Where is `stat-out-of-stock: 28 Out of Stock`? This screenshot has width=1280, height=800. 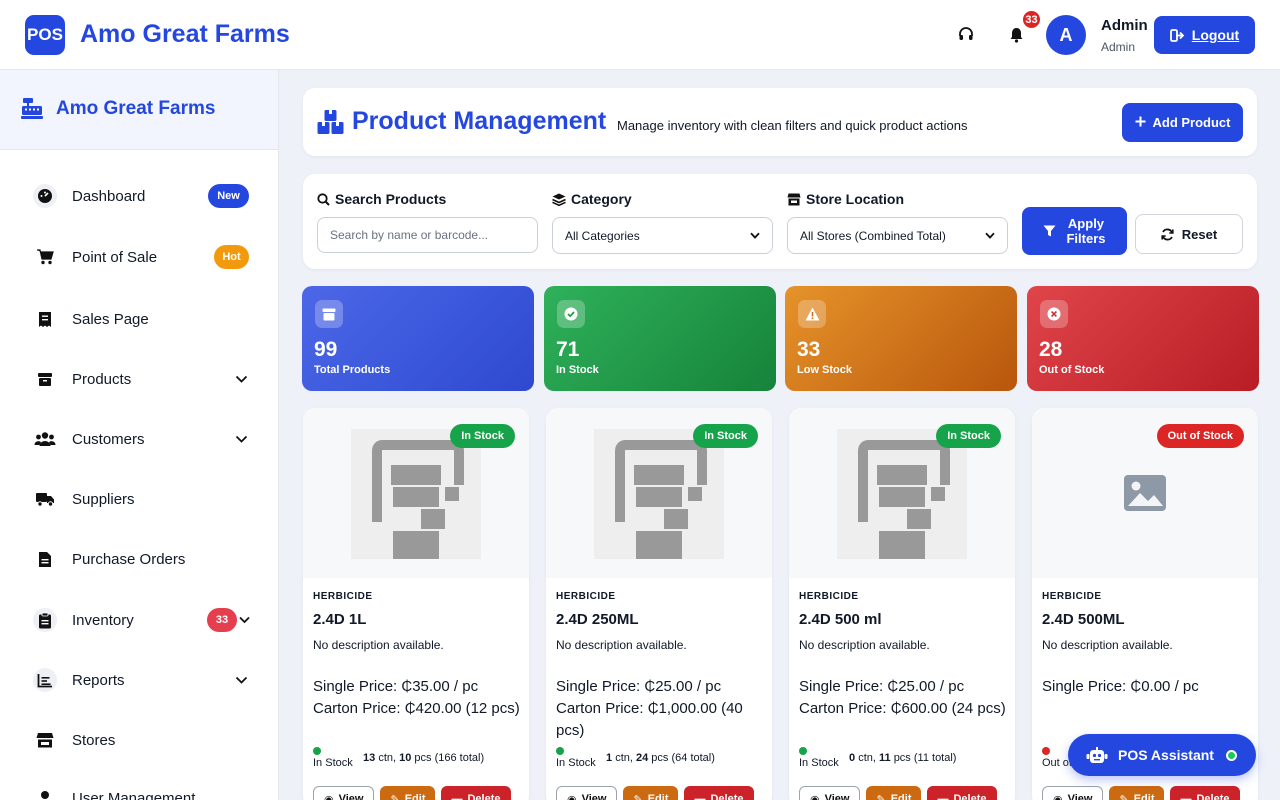 stat-out-of-stock: 28 Out of Stock is located at coordinates (1143, 338).